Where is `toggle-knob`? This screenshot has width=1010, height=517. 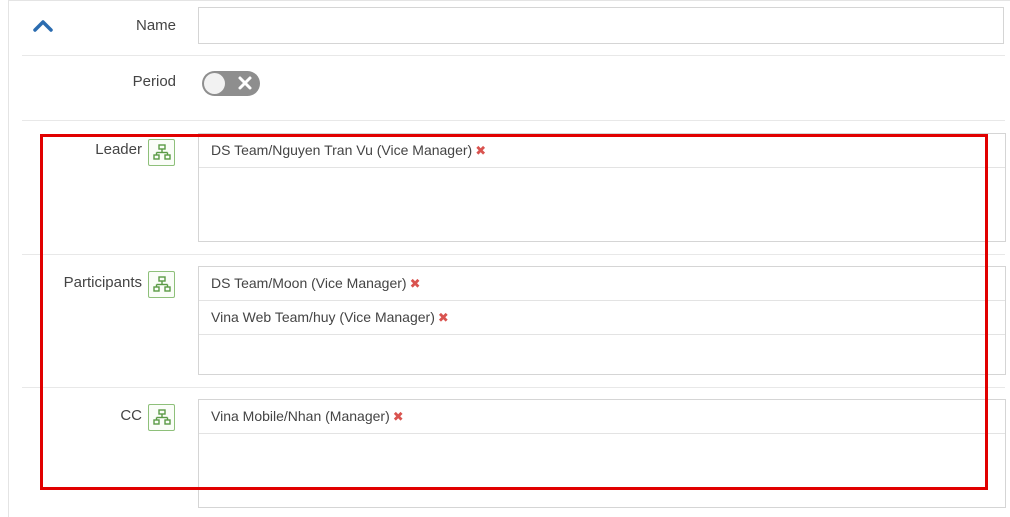
toggle-knob is located at coordinates (214, 83).